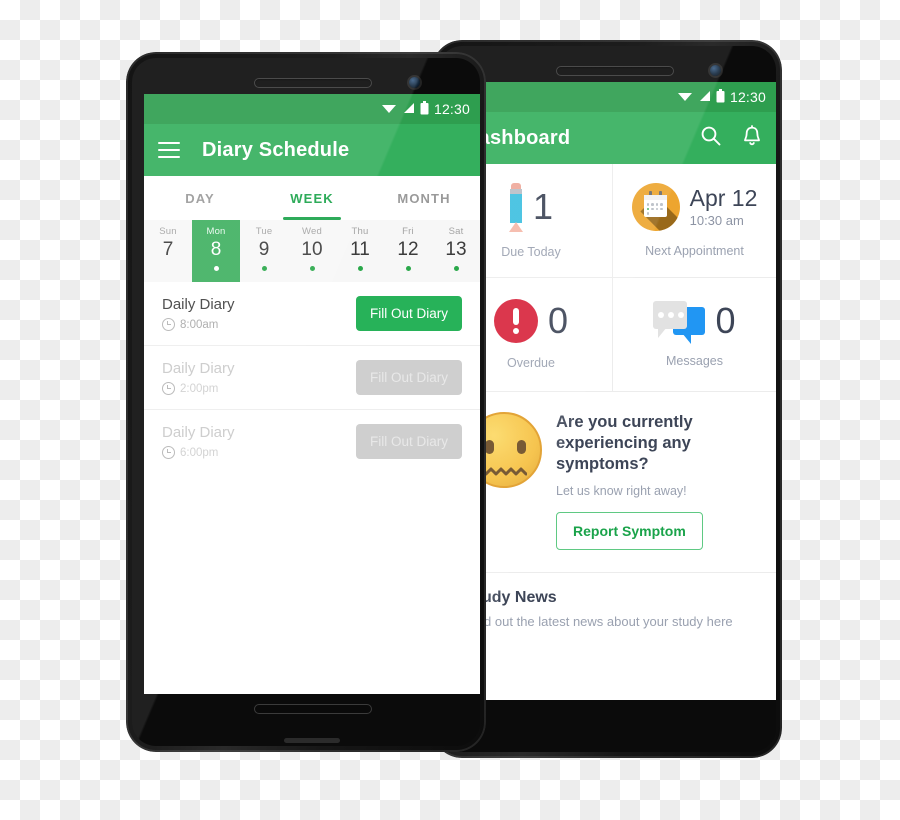 This screenshot has height=820, width=900. What do you see at coordinates (621, 491) in the screenshot?
I see `symptom-subtitle: Let us know right away!` at bounding box center [621, 491].